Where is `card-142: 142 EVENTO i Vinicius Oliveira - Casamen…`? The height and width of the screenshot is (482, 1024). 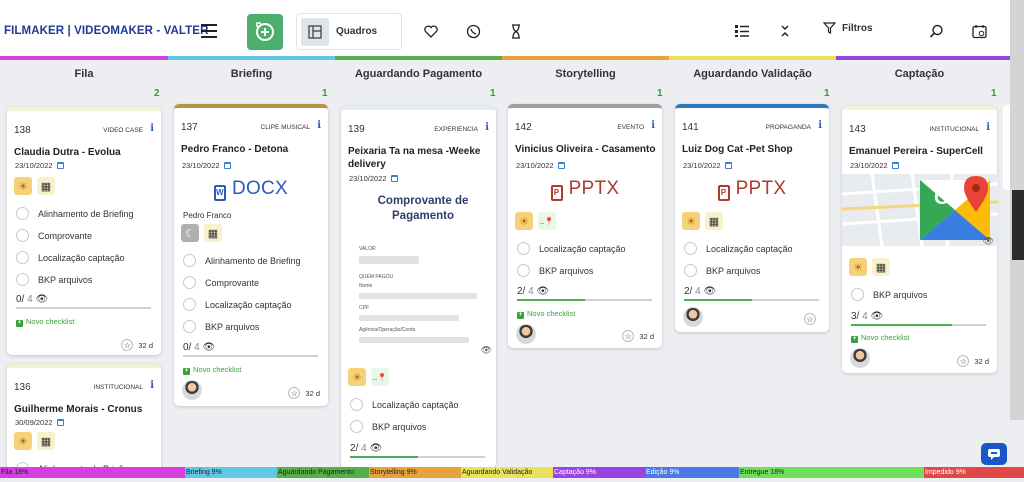 card-142: 142 EVENTO i Vinicius Oliveira - Casamen… is located at coordinates (585, 226).